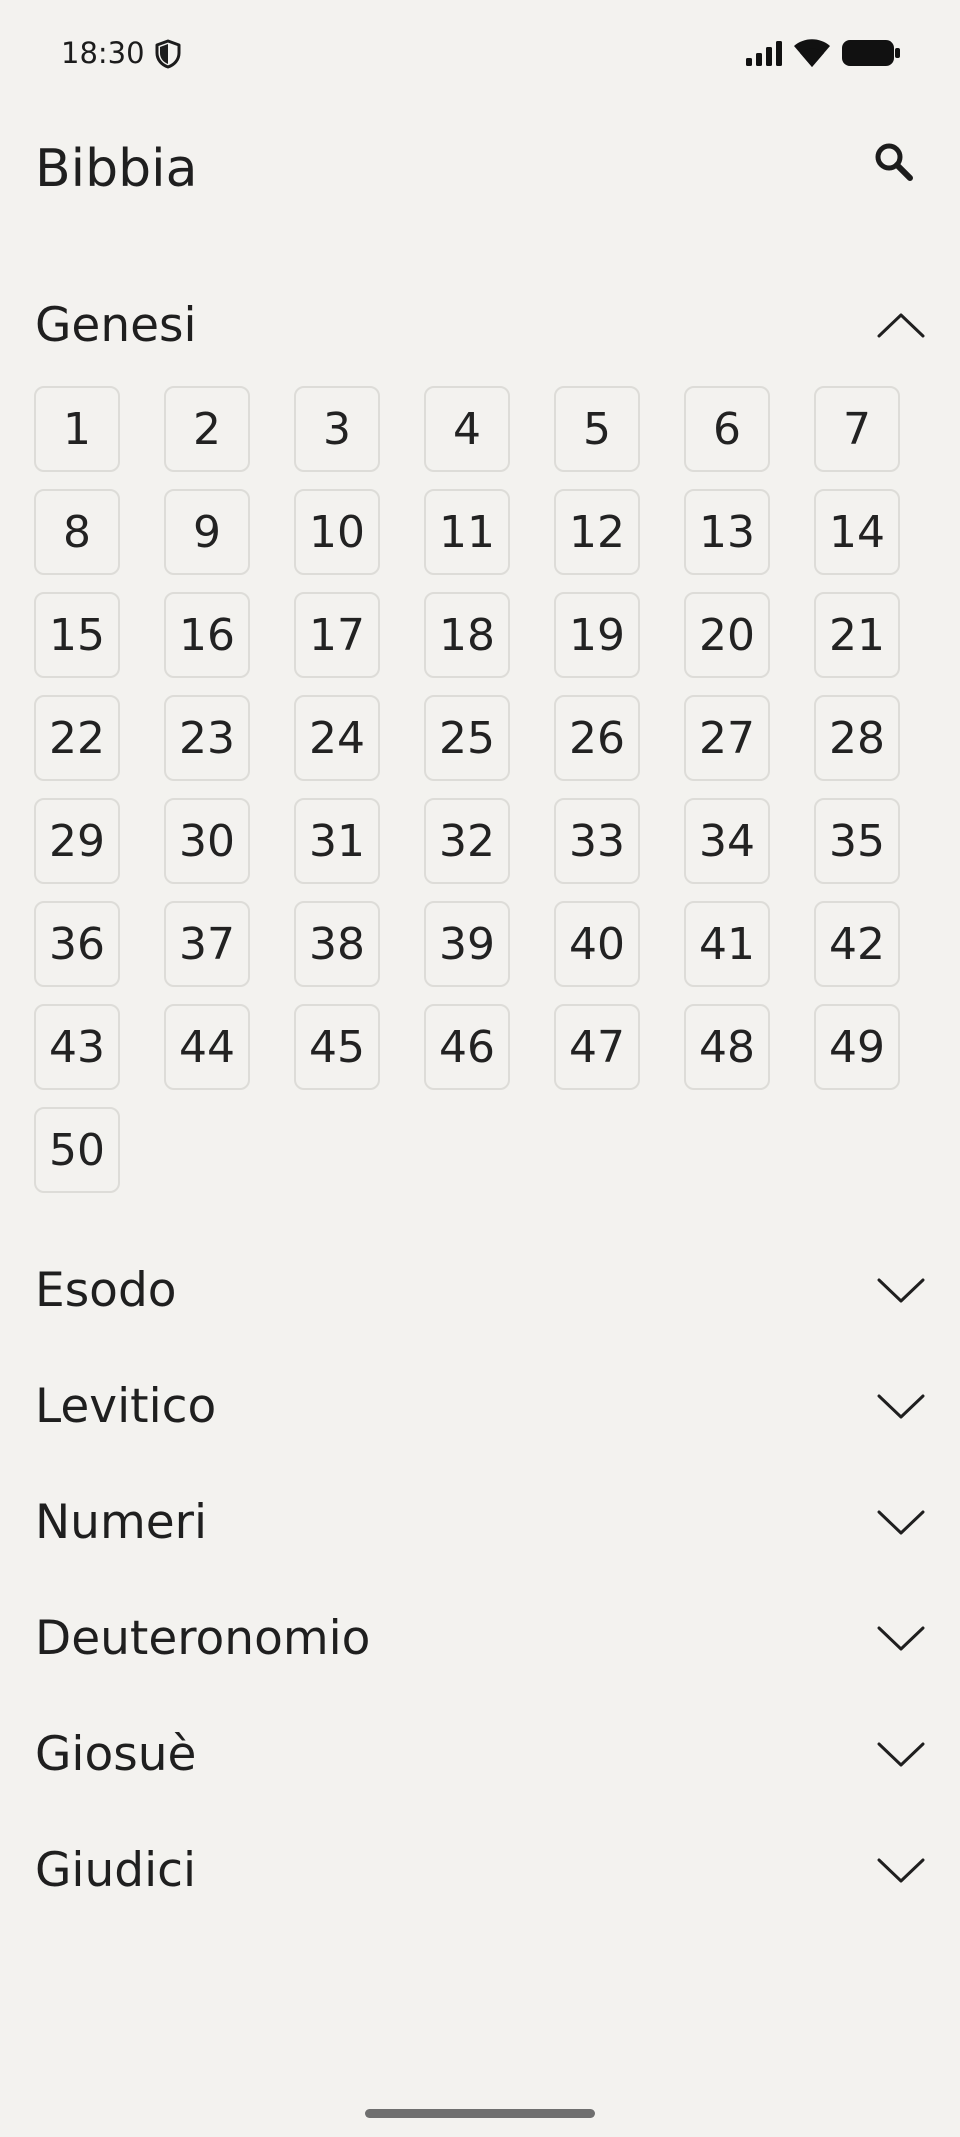 The image size is (960, 2137). What do you see at coordinates (77, 841) in the screenshot?
I see `chapter-button: 29` at bounding box center [77, 841].